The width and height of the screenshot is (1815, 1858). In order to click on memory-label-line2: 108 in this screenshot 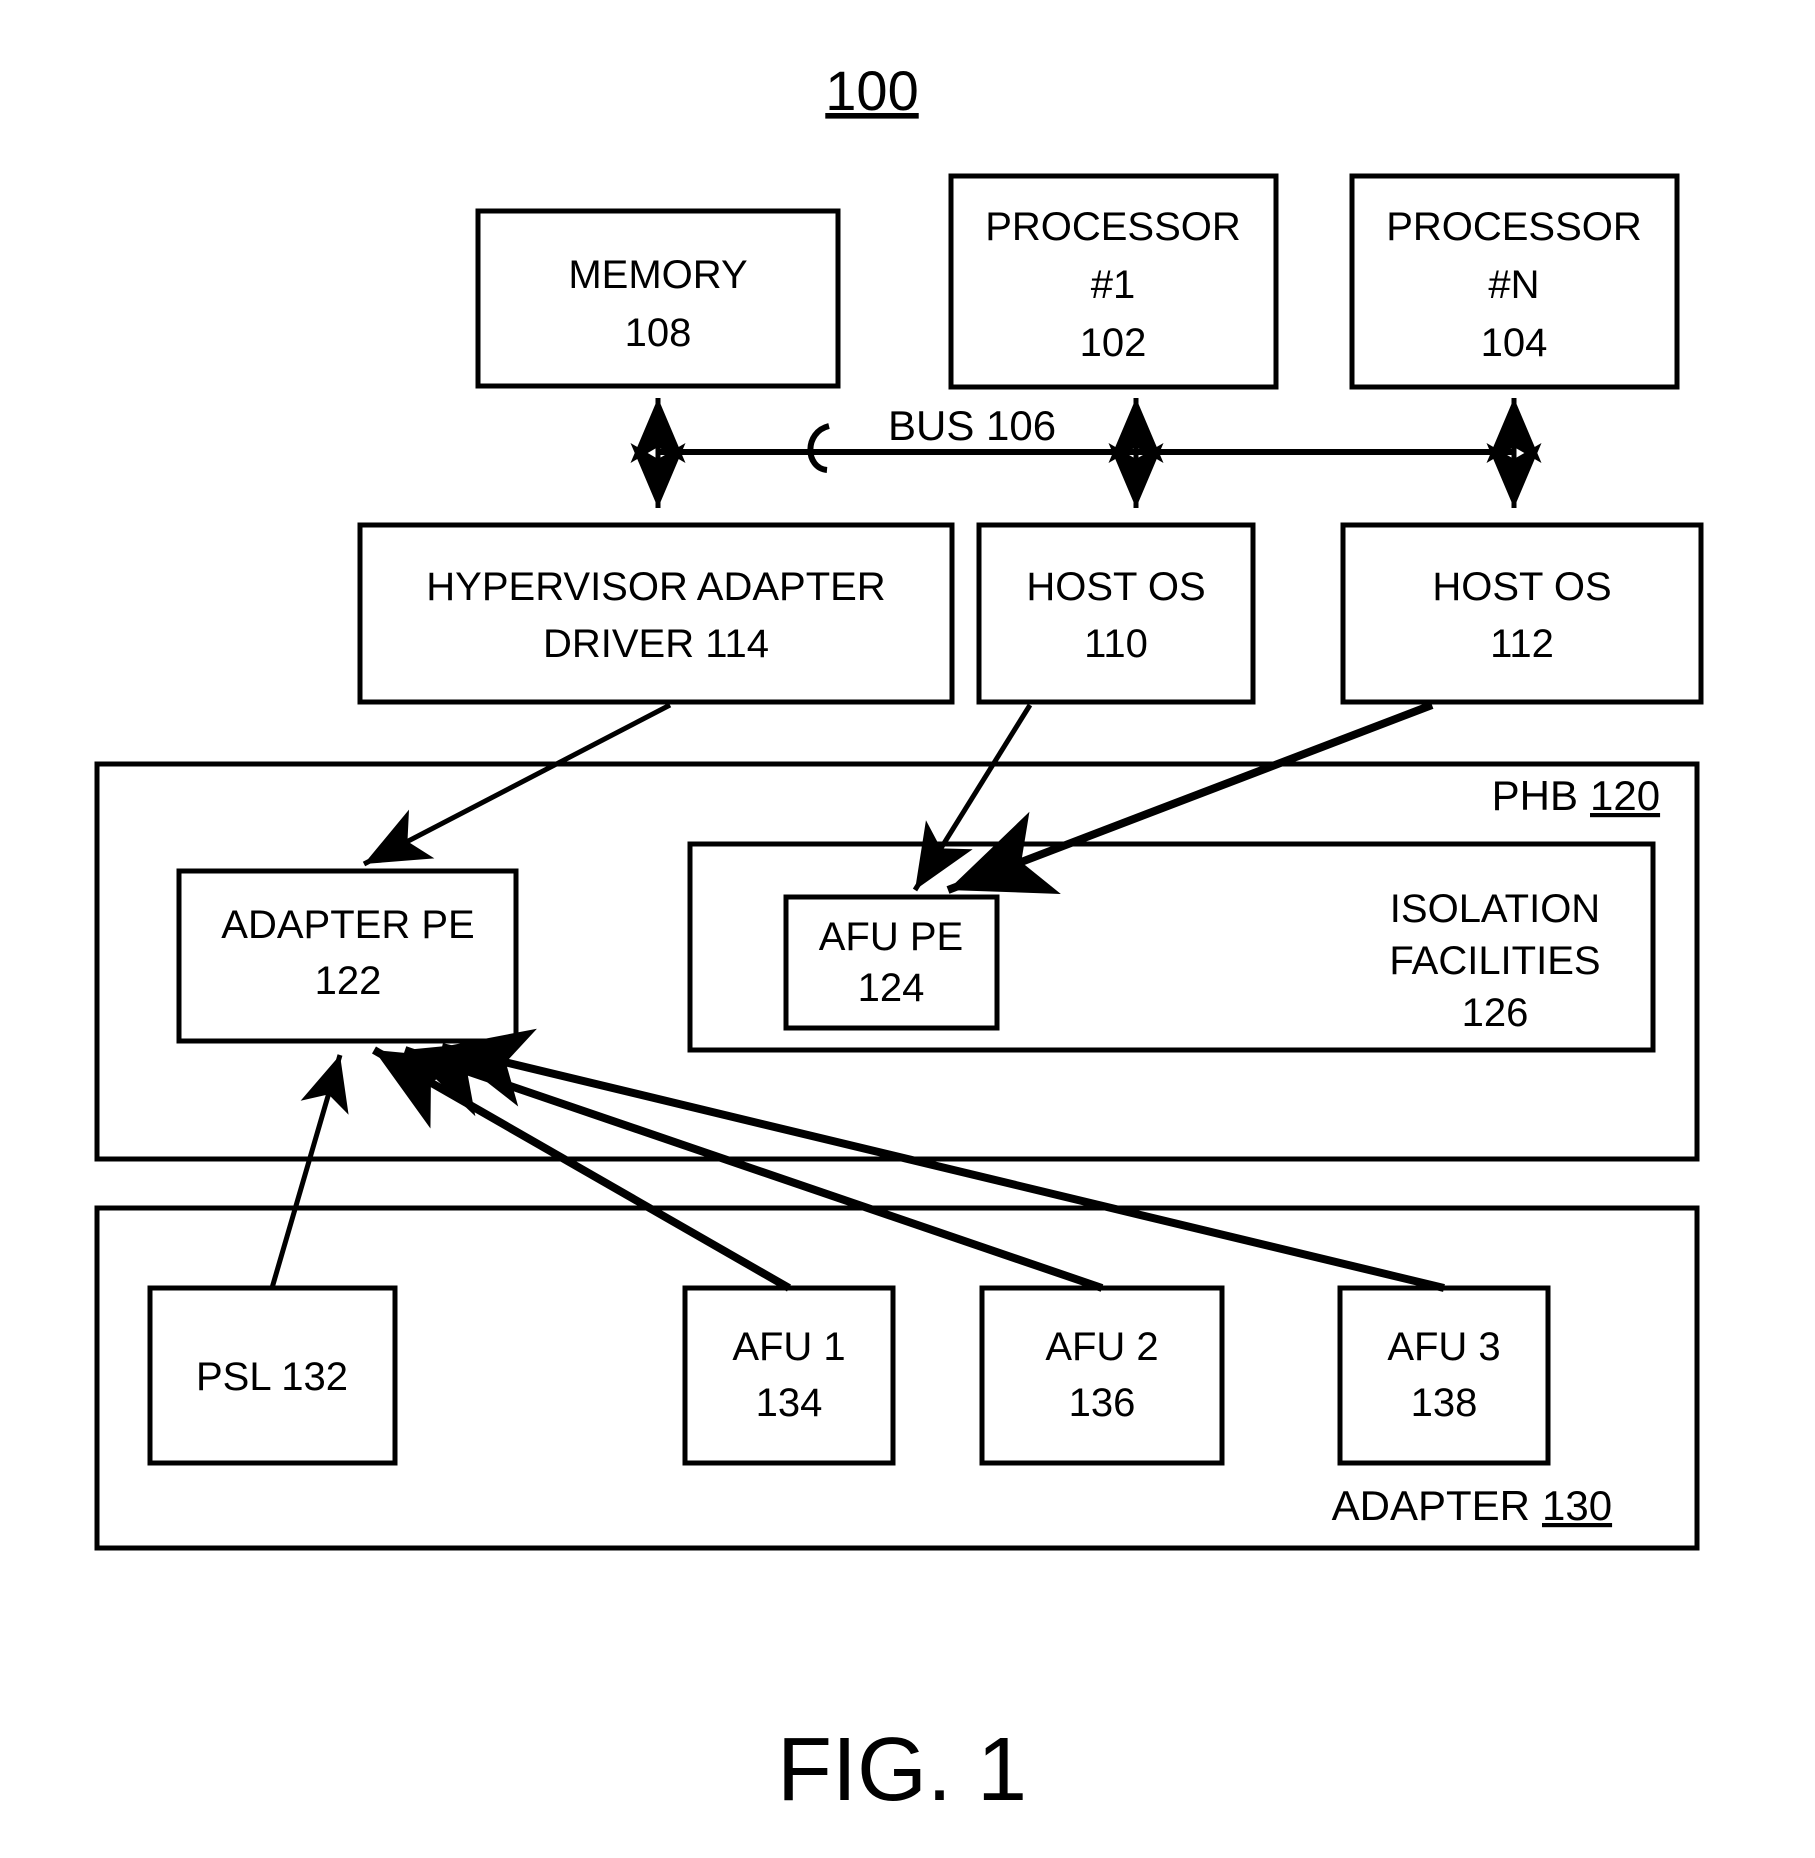, I will do `click(658, 333)`.